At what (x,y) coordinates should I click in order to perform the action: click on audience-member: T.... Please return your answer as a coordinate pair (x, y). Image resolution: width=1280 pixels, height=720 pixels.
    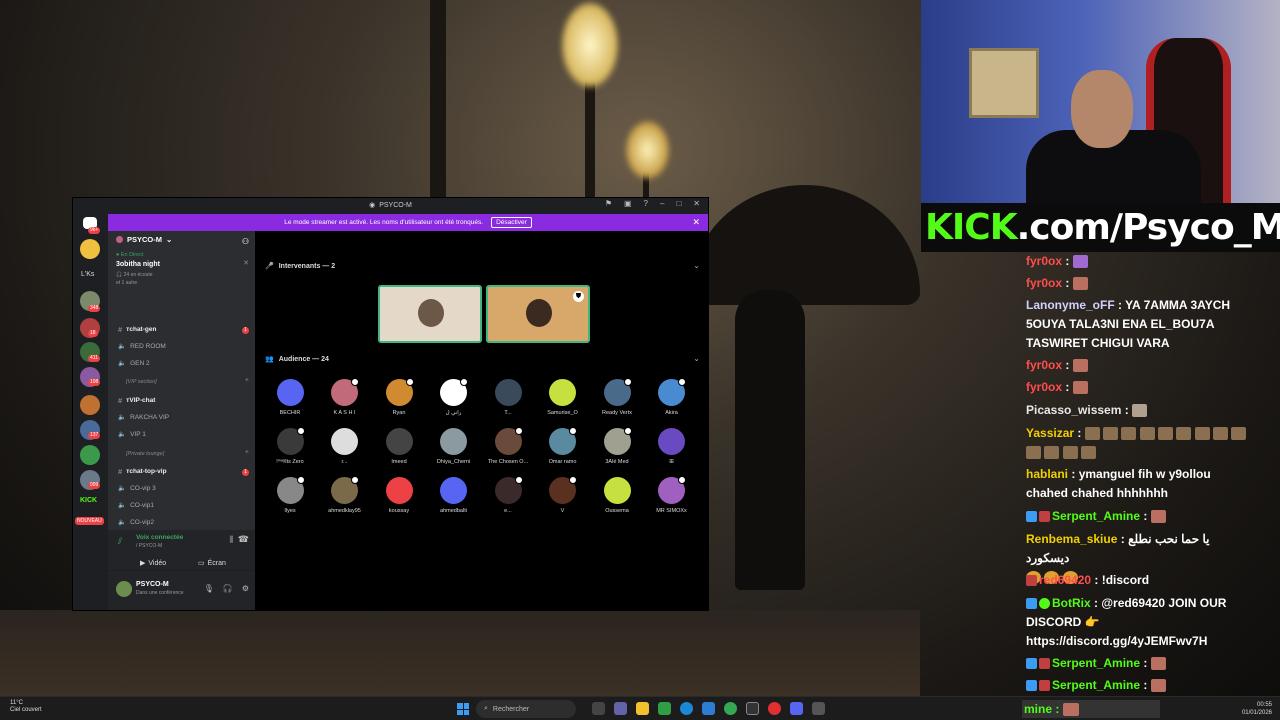
    Looking at the image, I should click on (508, 397).